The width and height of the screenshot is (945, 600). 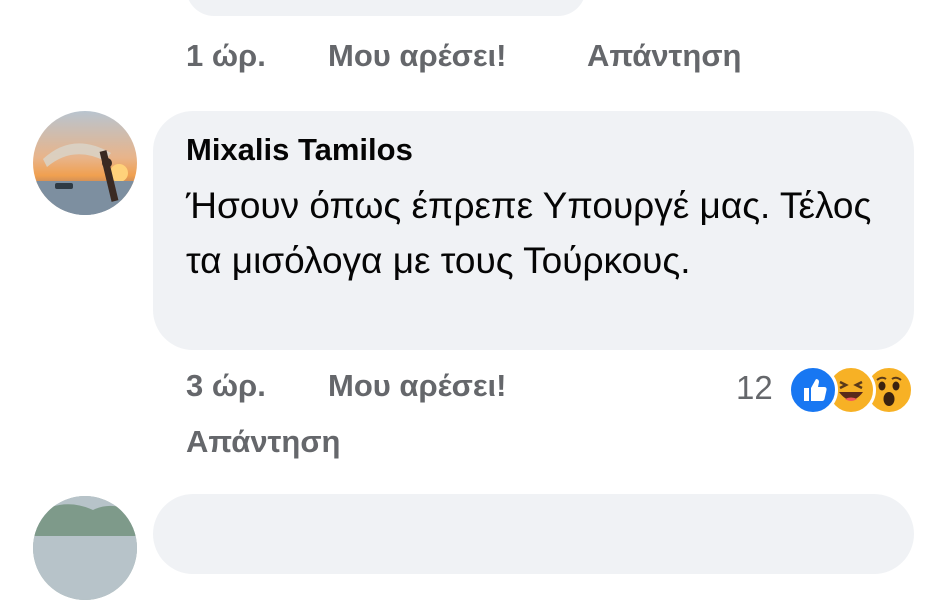 What do you see at coordinates (754, 387) in the screenshot?
I see `reaction-count: 12` at bounding box center [754, 387].